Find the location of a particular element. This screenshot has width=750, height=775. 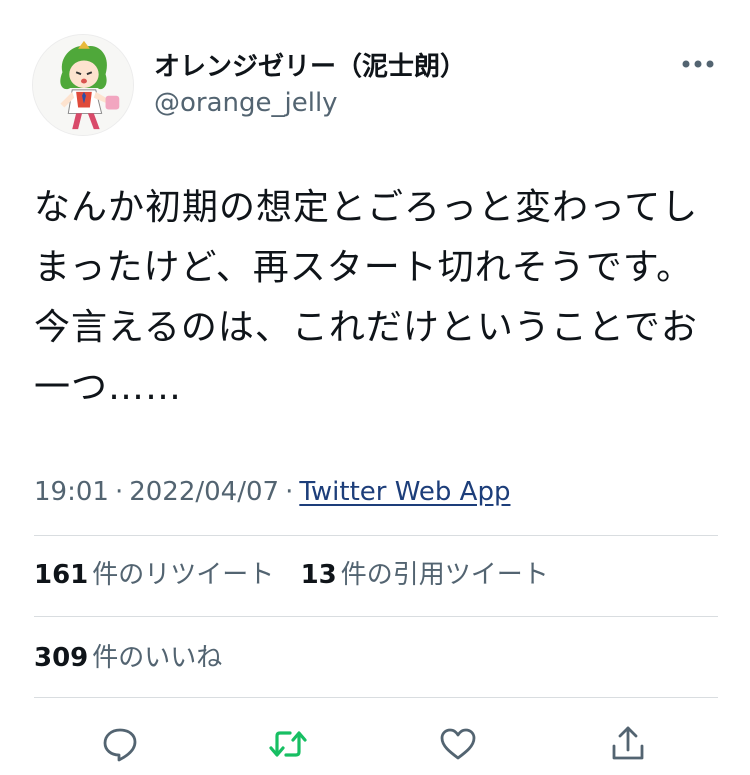

retweet-button is located at coordinates (288, 744).